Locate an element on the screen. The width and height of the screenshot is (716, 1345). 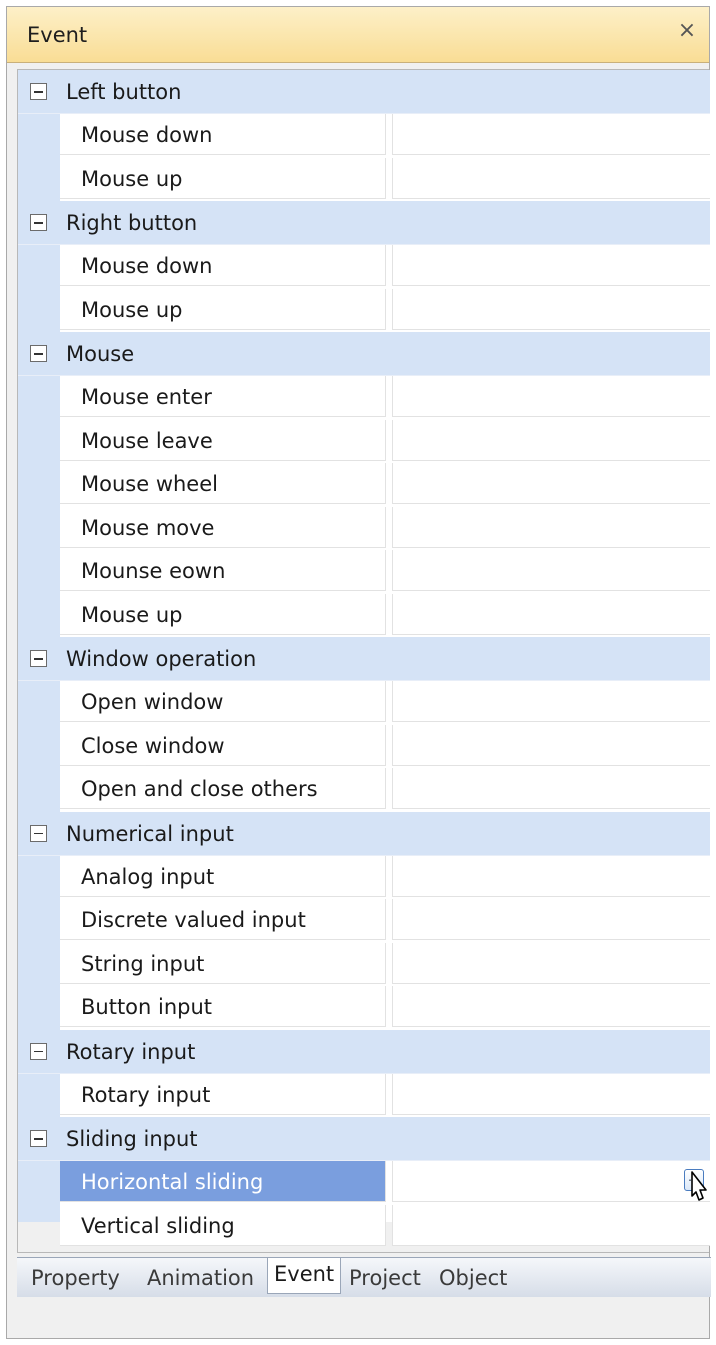
category-label: Right button is located at coordinates (132, 223).